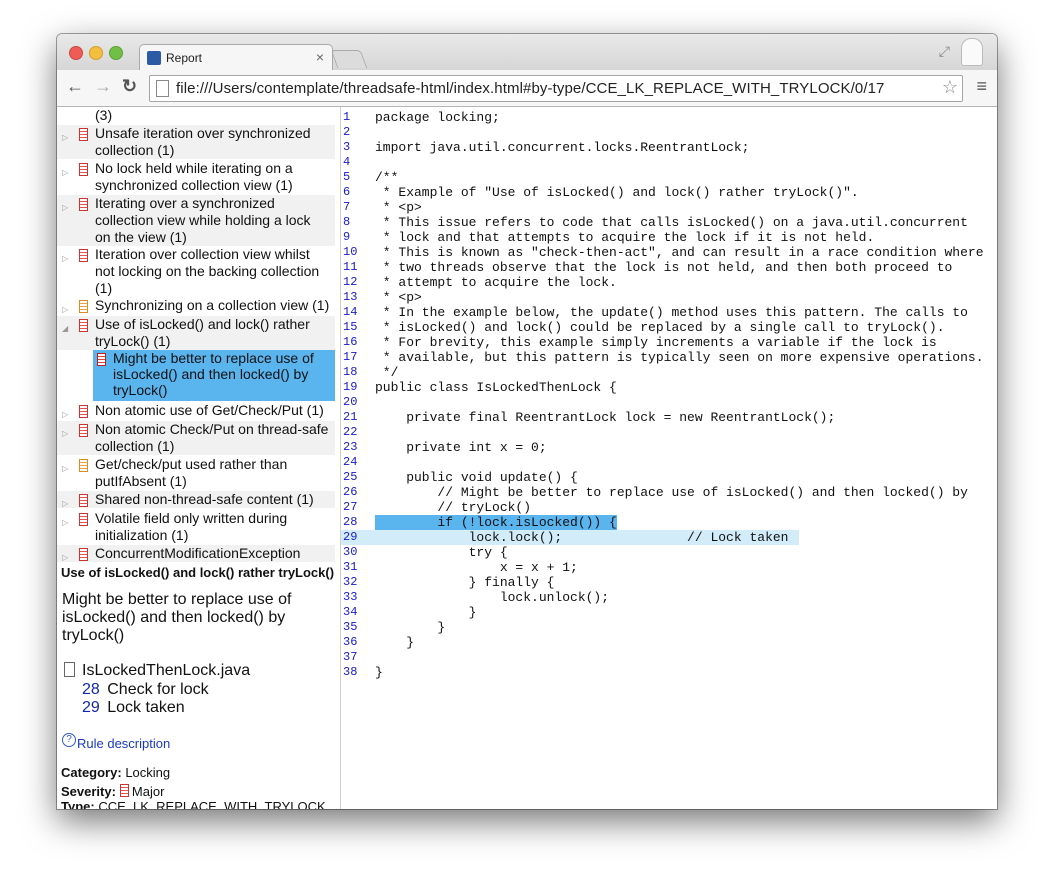 The width and height of the screenshot is (1054, 888). I want to click on expanded-arrow-icon: ◢, so click(65, 328).